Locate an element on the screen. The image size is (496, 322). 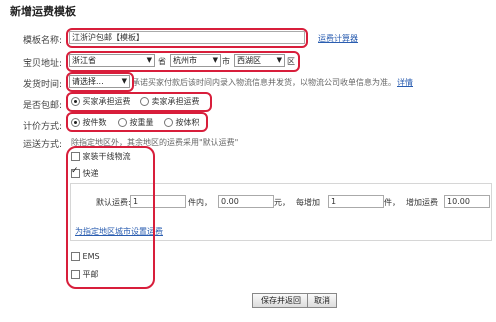
add-fee-label: 增加运费 is located at coordinates (422, 202).